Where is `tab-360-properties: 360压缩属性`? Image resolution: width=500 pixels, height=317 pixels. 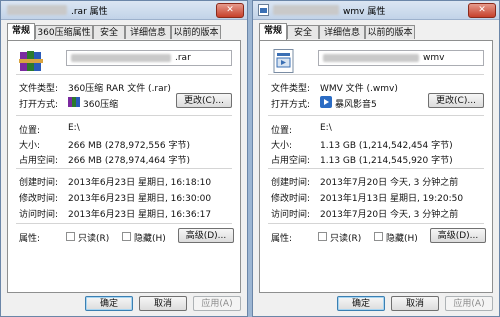
tab-360-properties: 360压缩属性 is located at coordinates (64, 32).